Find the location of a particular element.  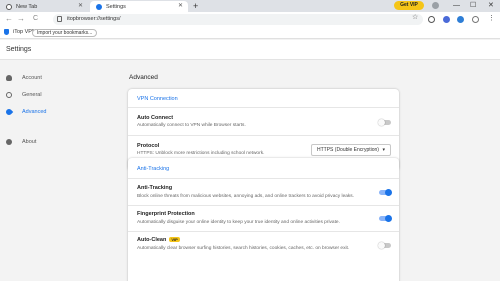

sidebar-item-account: Account is located at coordinates (24, 78).